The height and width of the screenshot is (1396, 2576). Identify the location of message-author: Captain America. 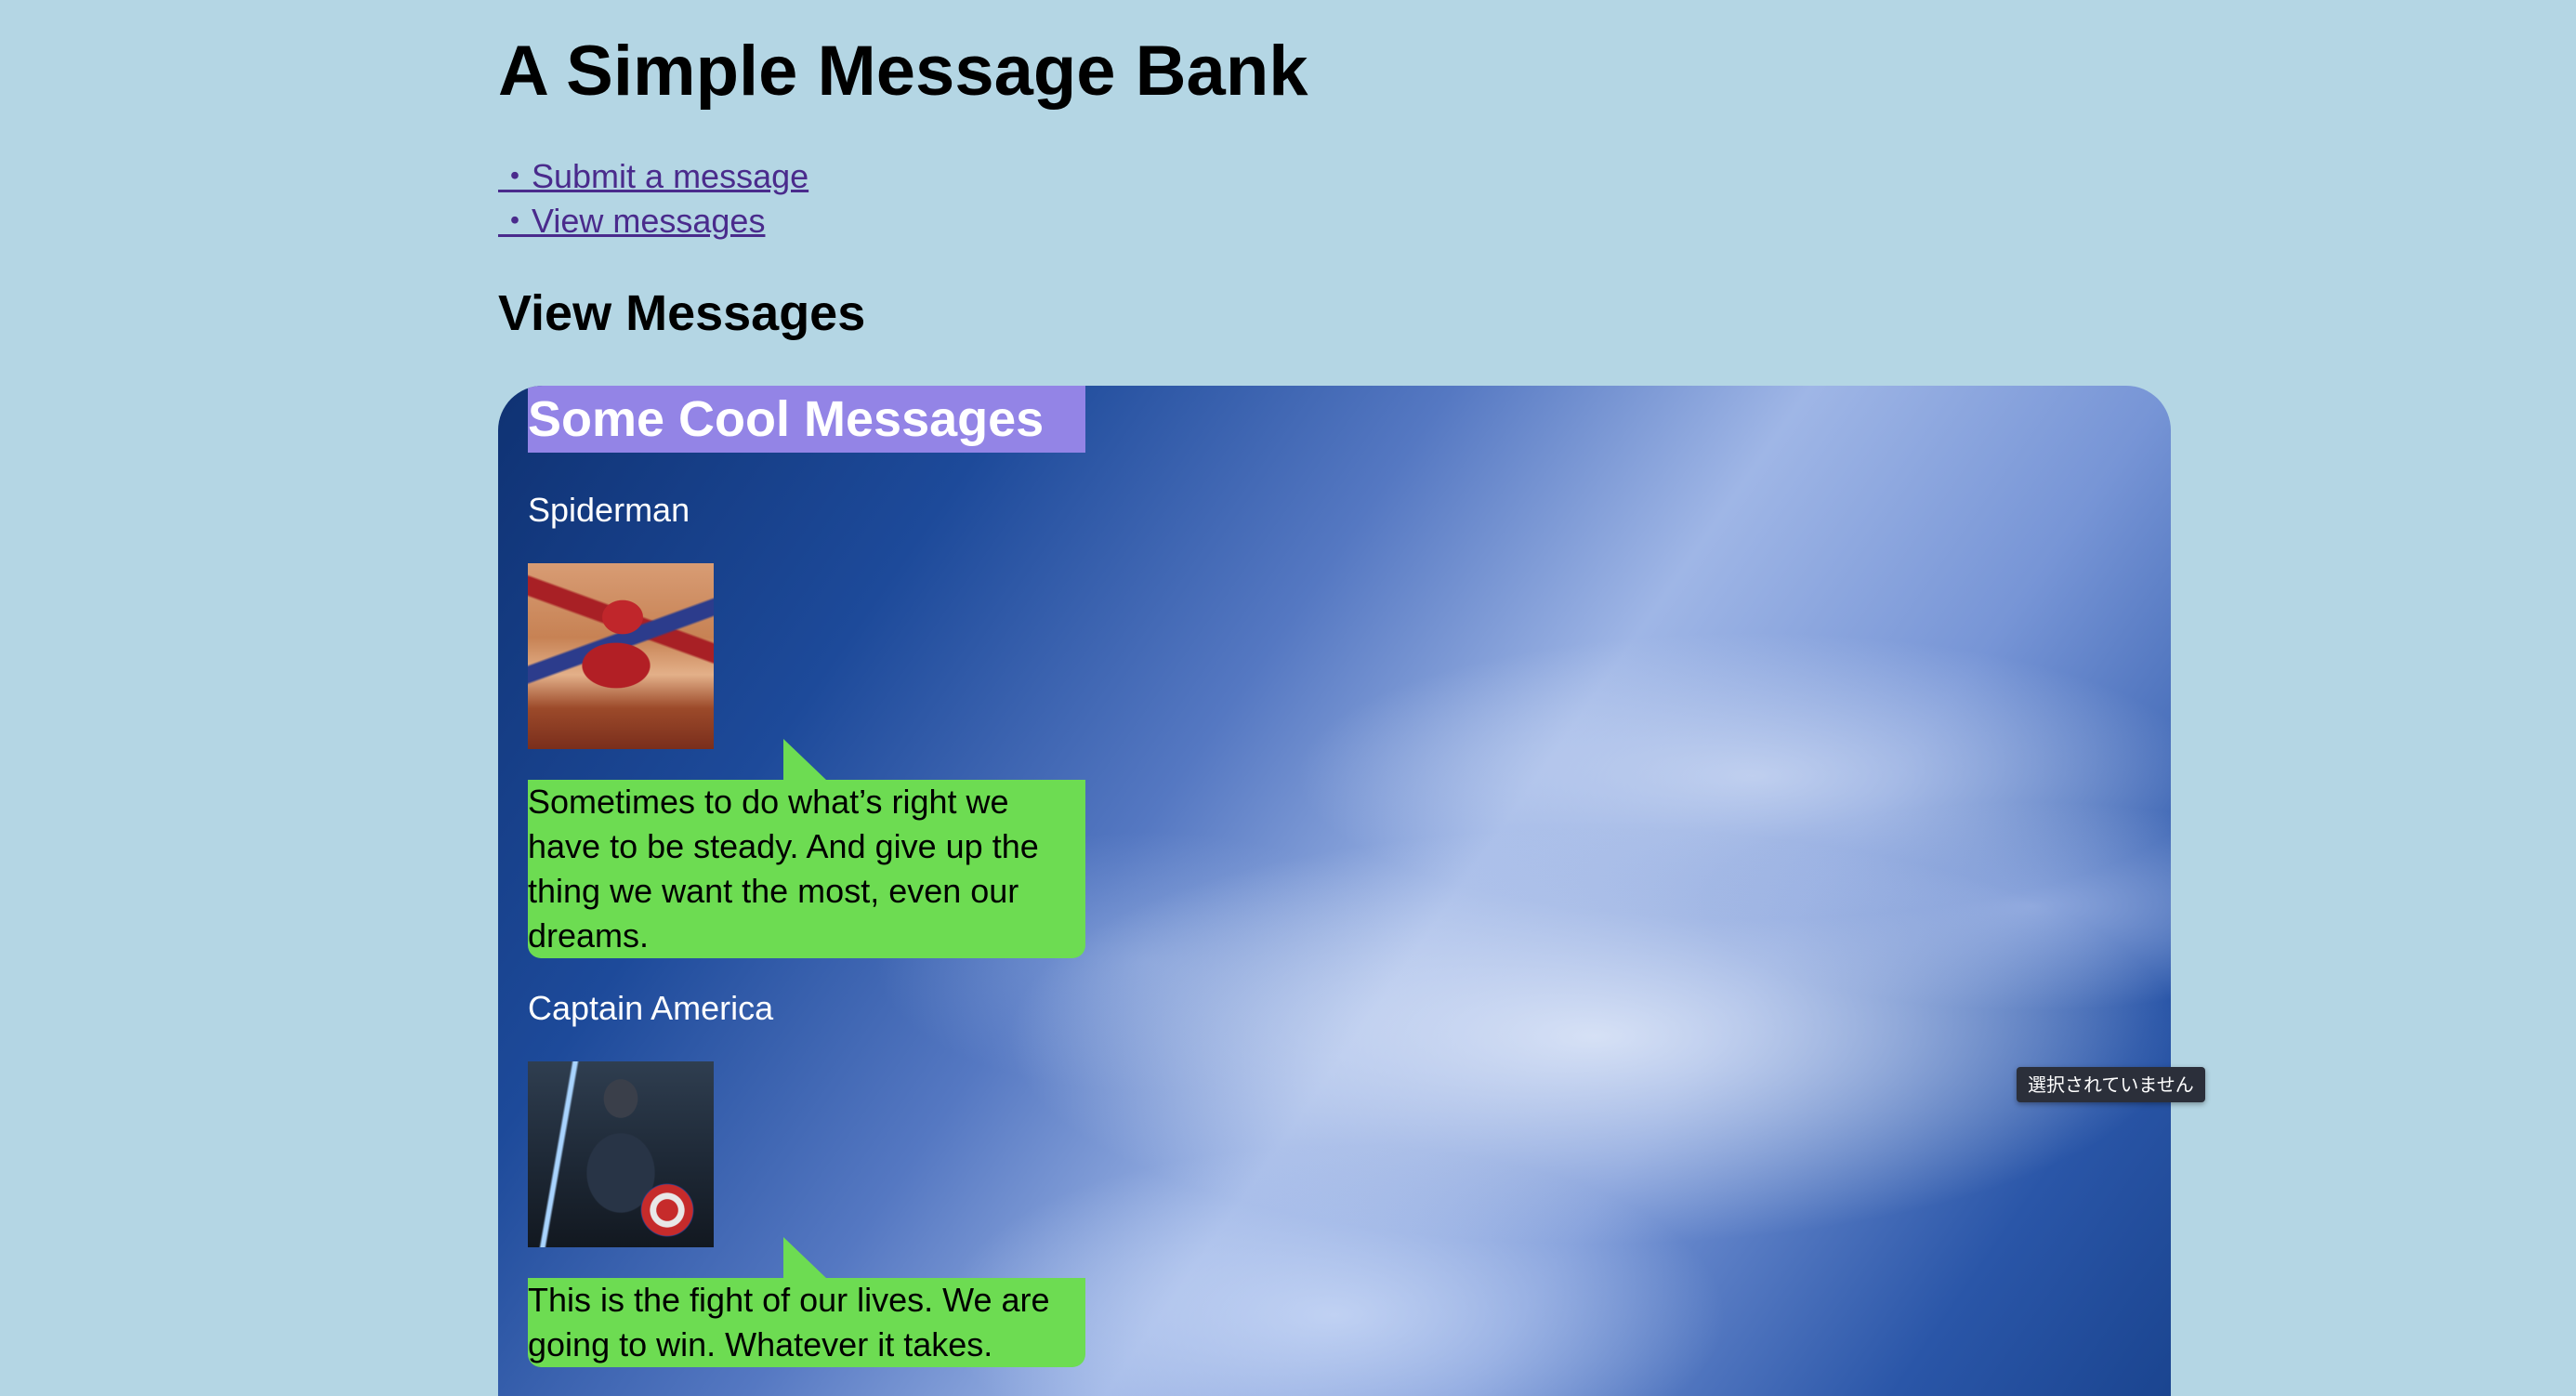
(651, 1008).